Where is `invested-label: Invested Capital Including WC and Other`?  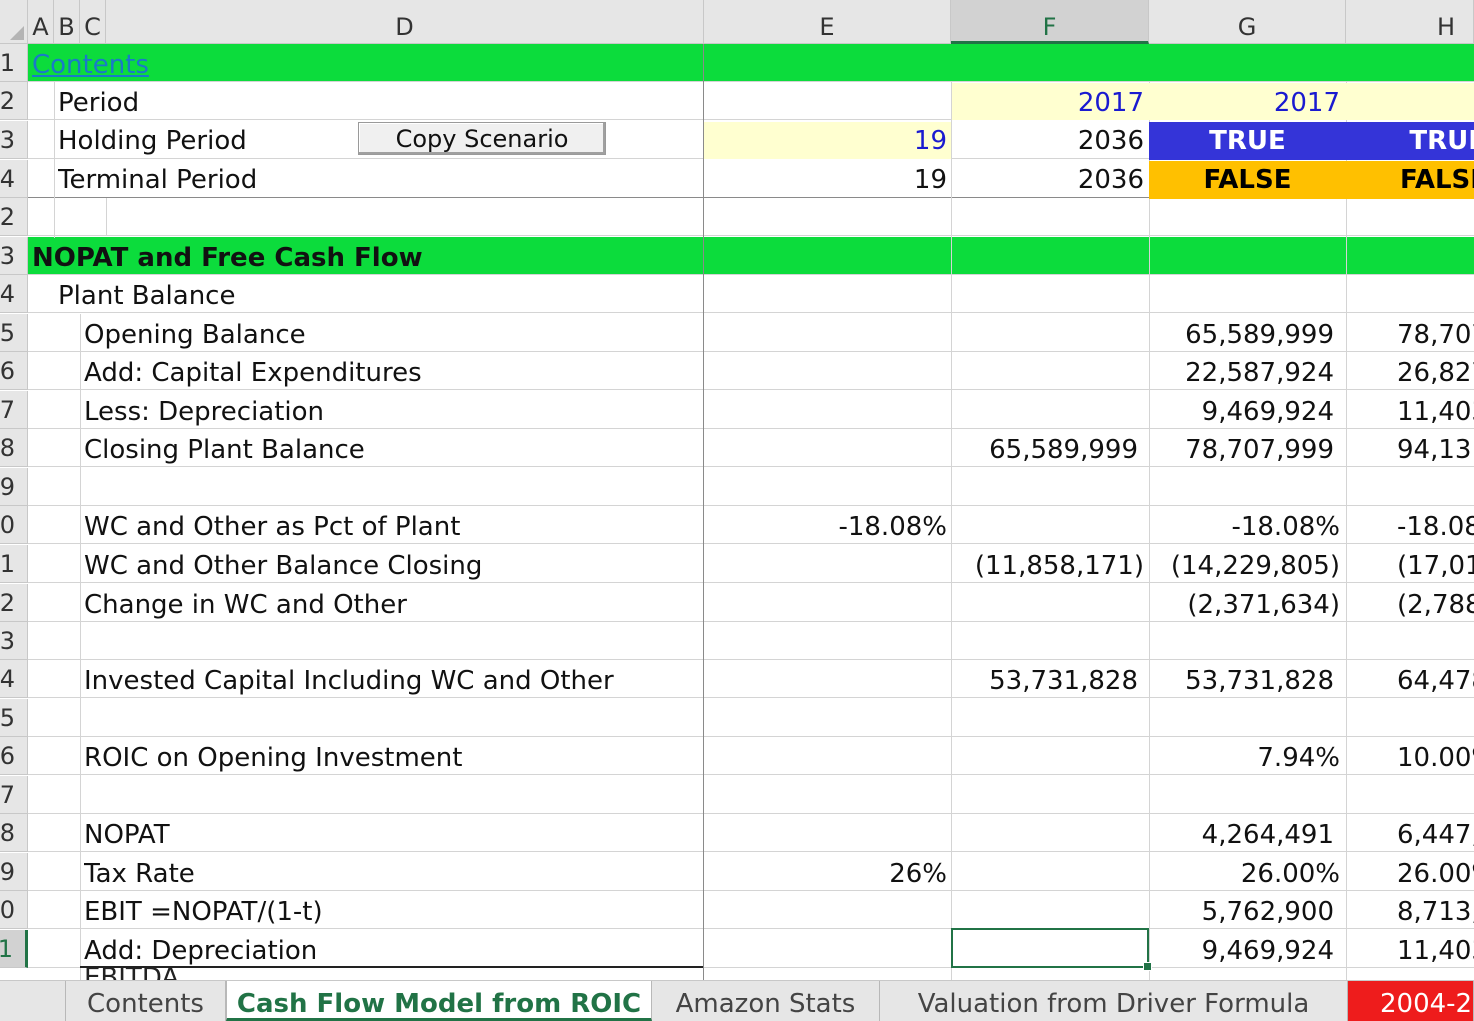 invested-label: Invested Capital Including WC and Other is located at coordinates (349, 681).